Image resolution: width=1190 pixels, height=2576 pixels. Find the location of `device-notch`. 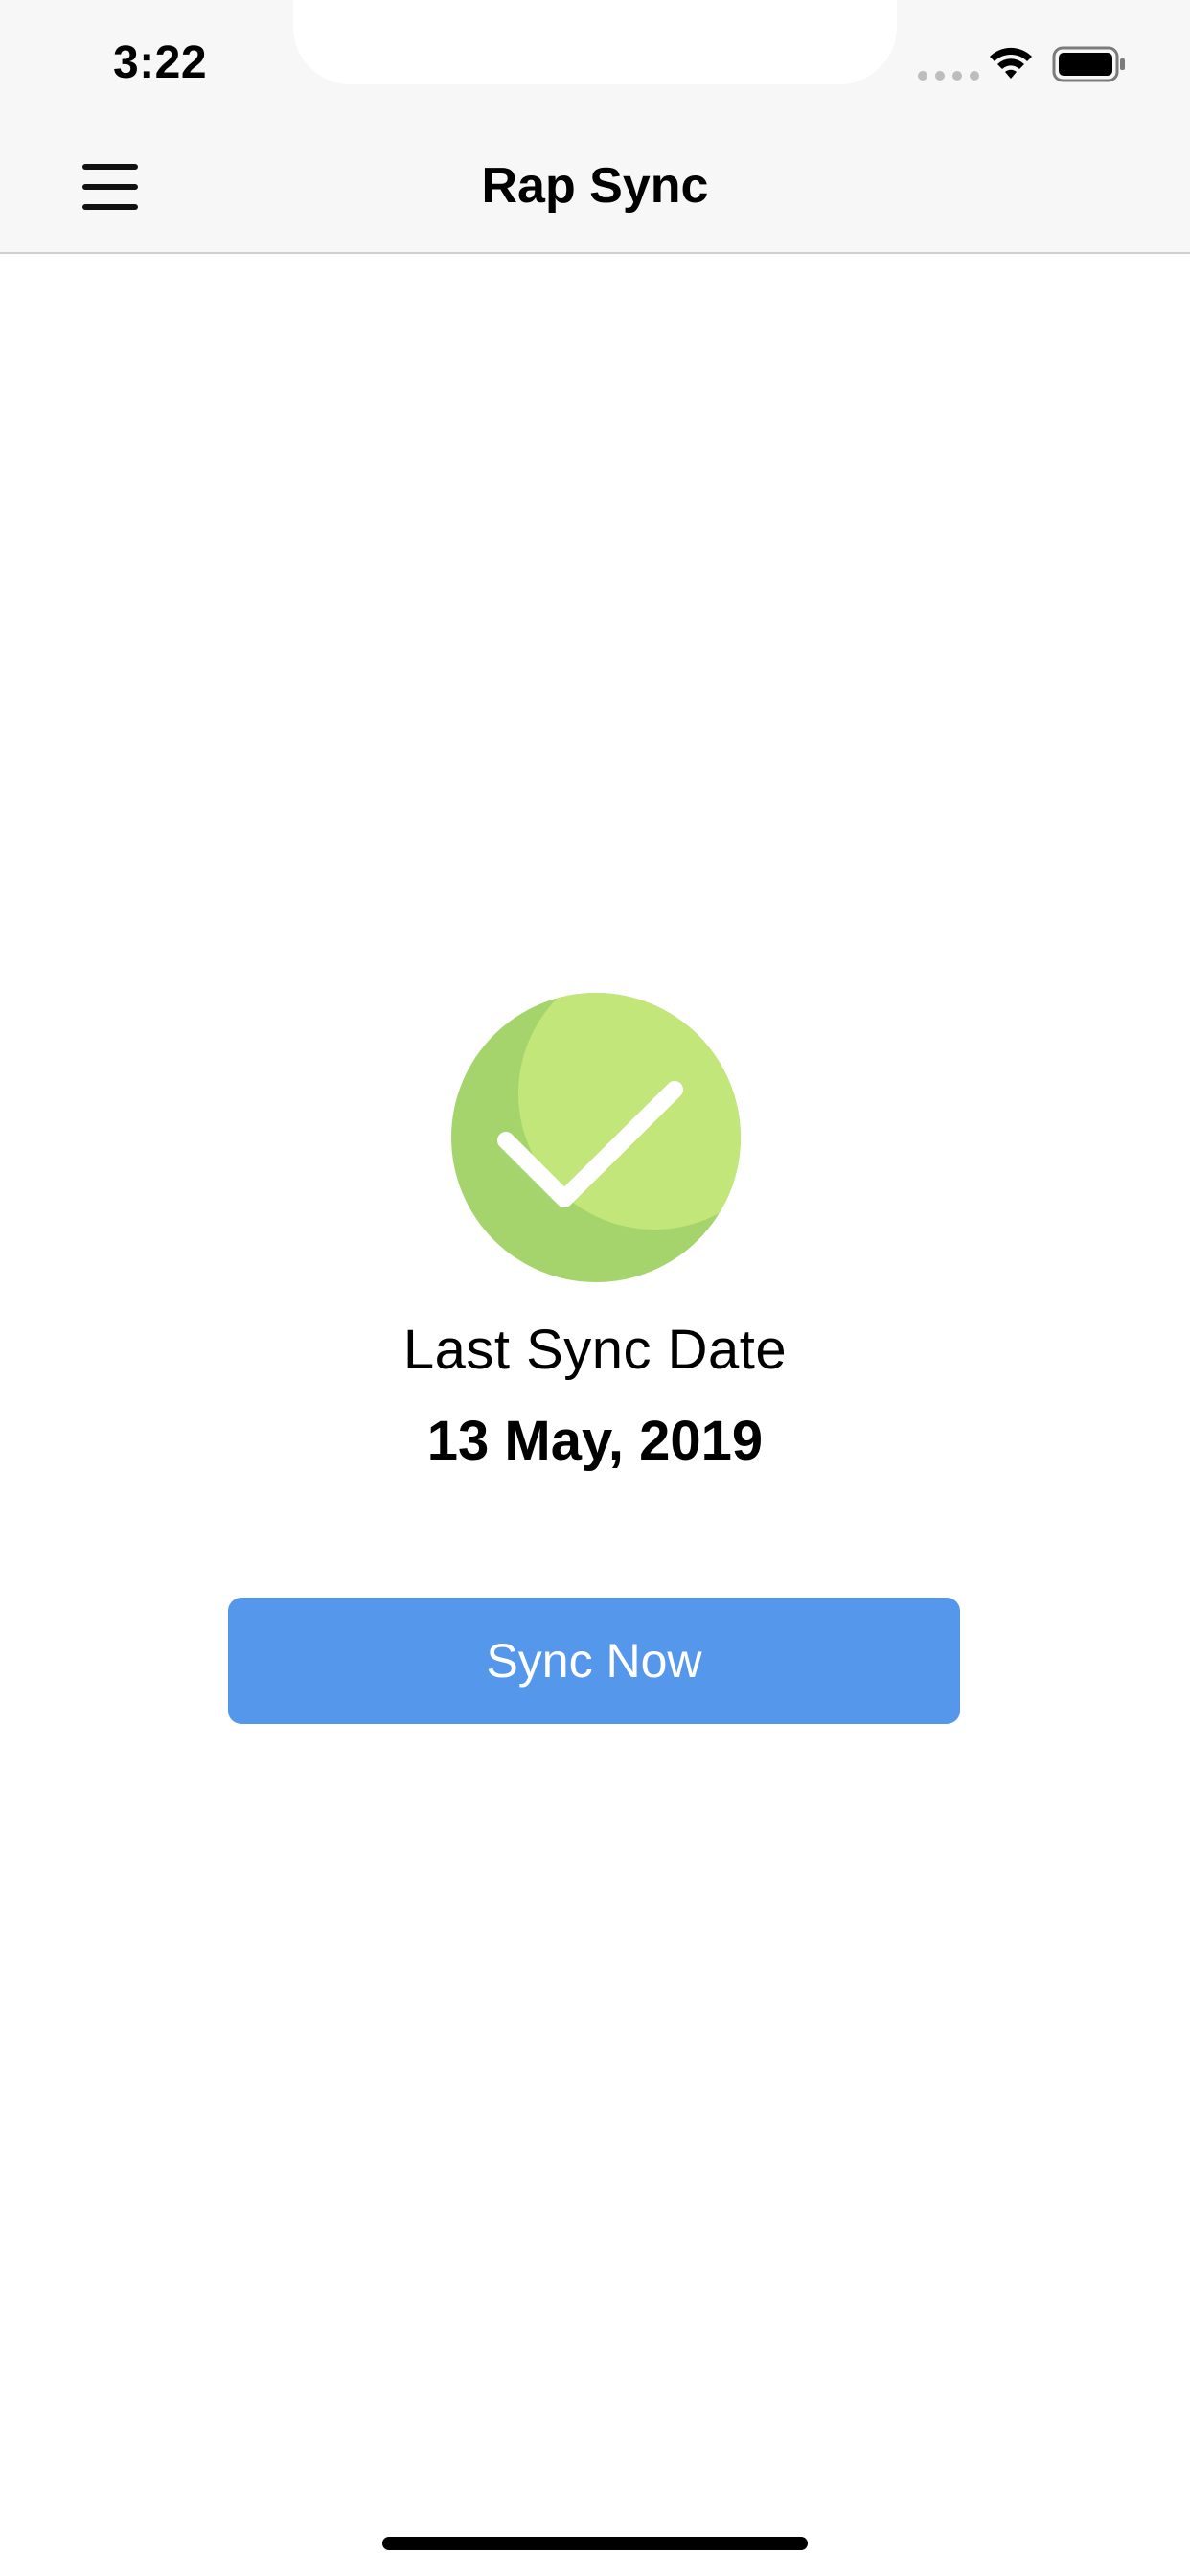

device-notch is located at coordinates (595, 42).